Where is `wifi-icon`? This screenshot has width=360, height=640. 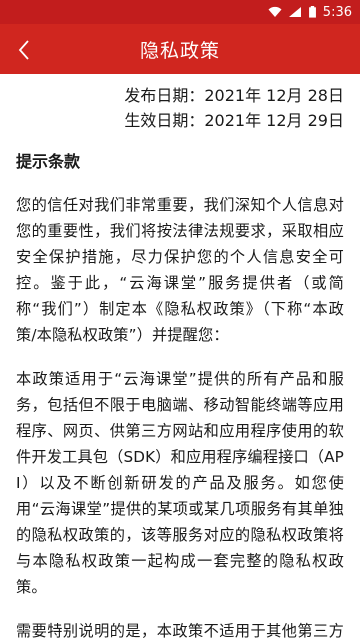 wifi-icon is located at coordinates (275, 11).